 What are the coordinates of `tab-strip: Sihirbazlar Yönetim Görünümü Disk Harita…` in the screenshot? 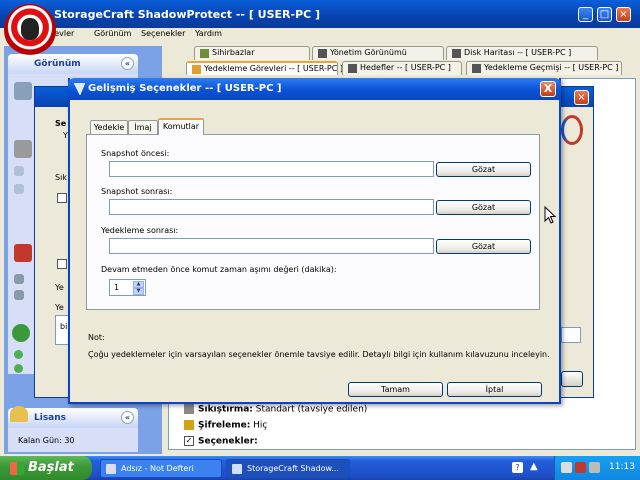 It's located at (402, 61).